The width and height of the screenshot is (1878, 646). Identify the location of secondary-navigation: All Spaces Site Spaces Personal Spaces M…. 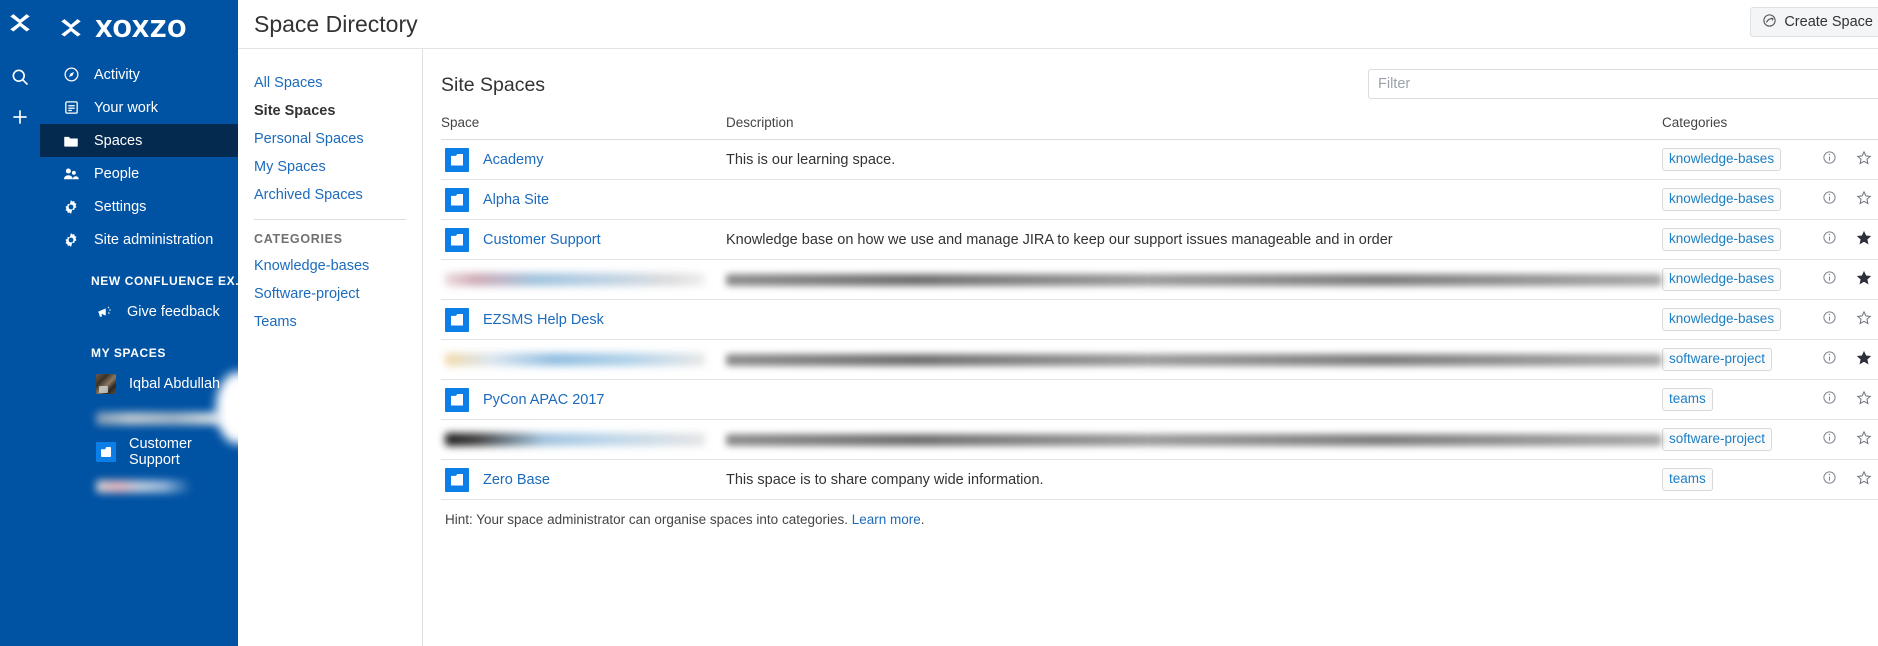
(330, 347).